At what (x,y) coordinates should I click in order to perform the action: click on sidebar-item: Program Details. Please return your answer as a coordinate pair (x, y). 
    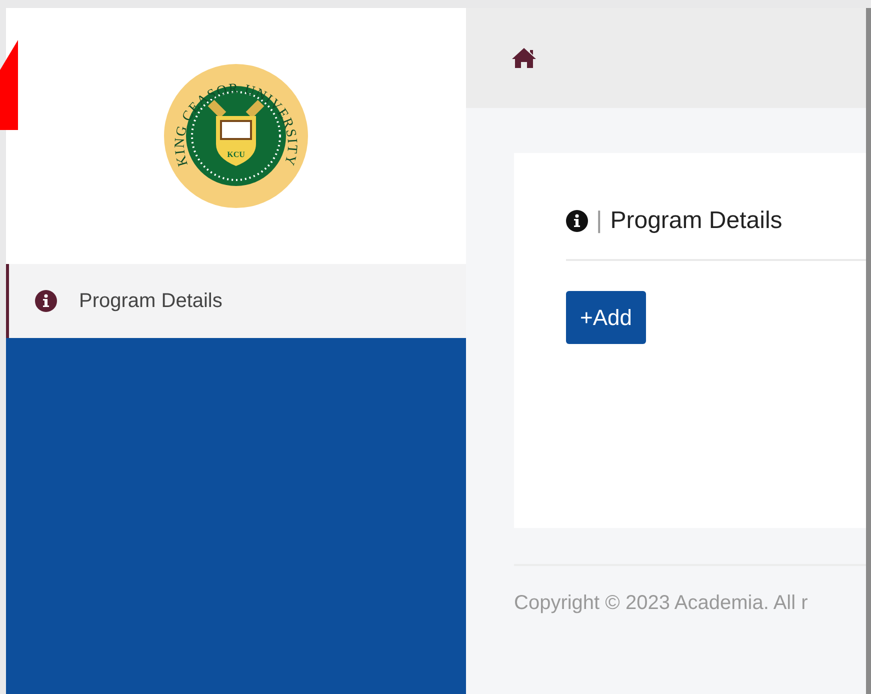
    Looking at the image, I should click on (236, 301).